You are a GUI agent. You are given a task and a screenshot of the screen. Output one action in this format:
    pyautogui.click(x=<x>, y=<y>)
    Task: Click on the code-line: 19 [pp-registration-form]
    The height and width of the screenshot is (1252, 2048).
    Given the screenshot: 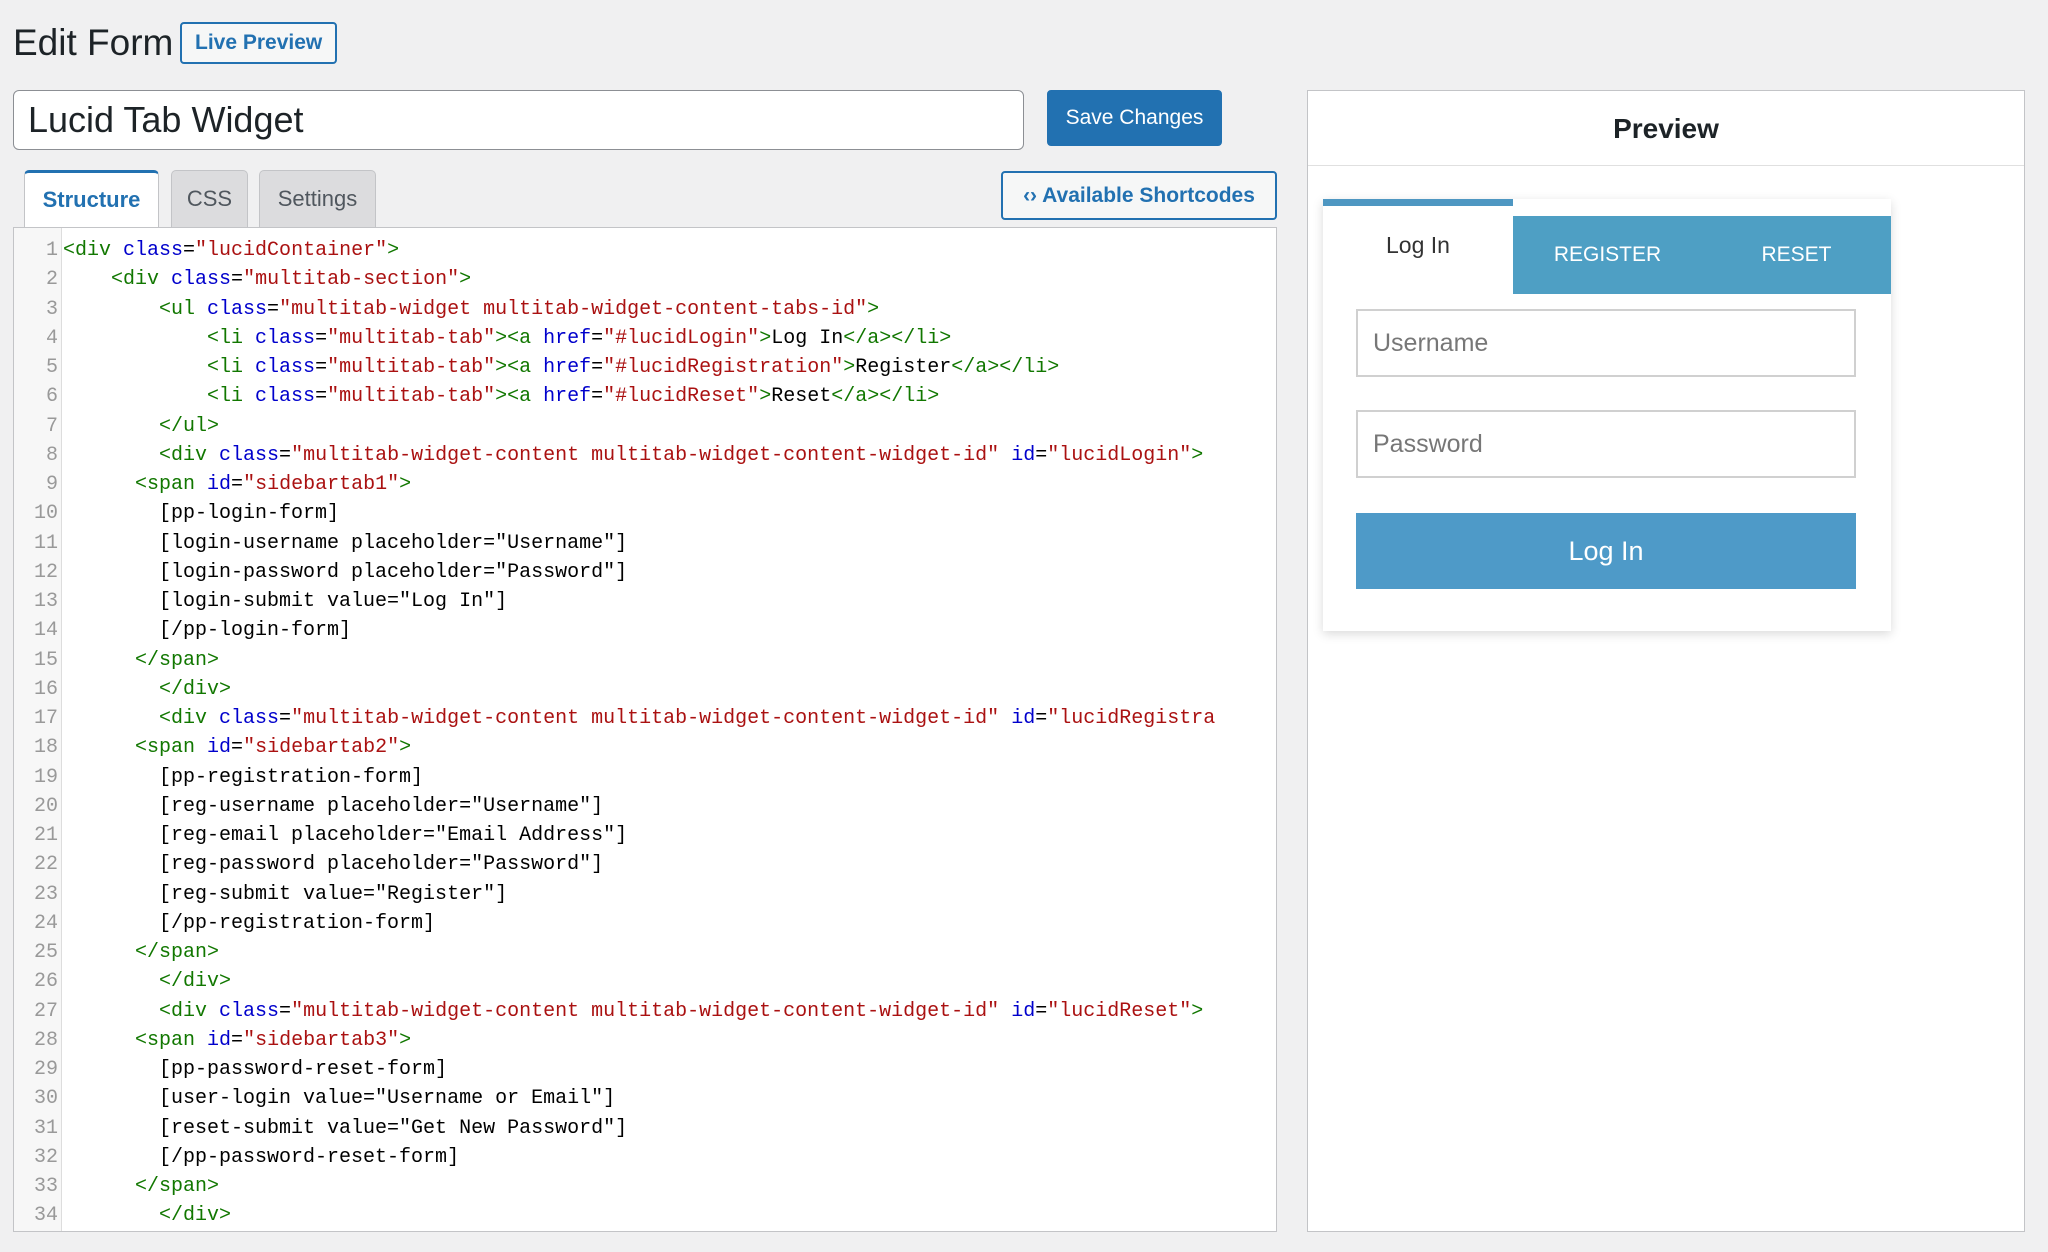 What is the action you would take?
    pyautogui.click(x=645, y=777)
    